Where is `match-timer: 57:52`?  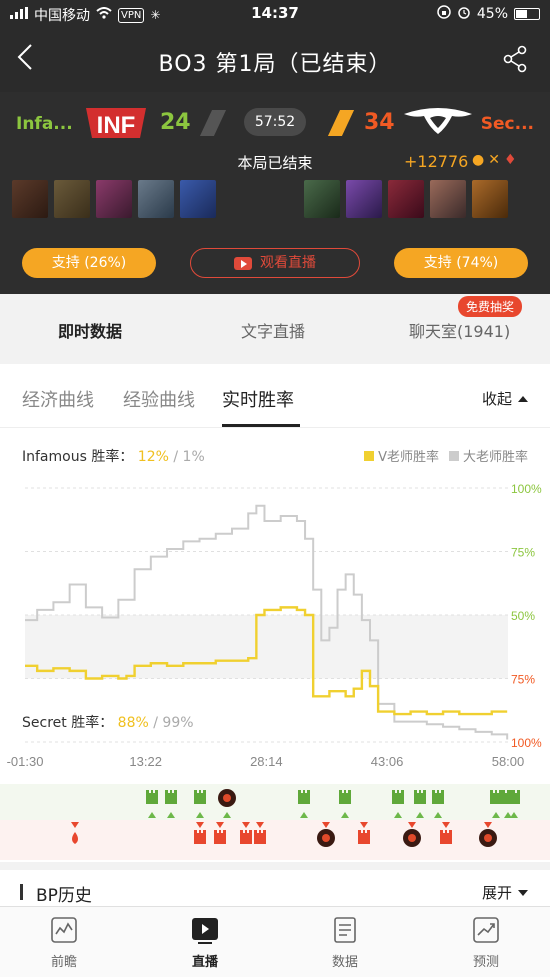 match-timer: 57:52 is located at coordinates (275, 122).